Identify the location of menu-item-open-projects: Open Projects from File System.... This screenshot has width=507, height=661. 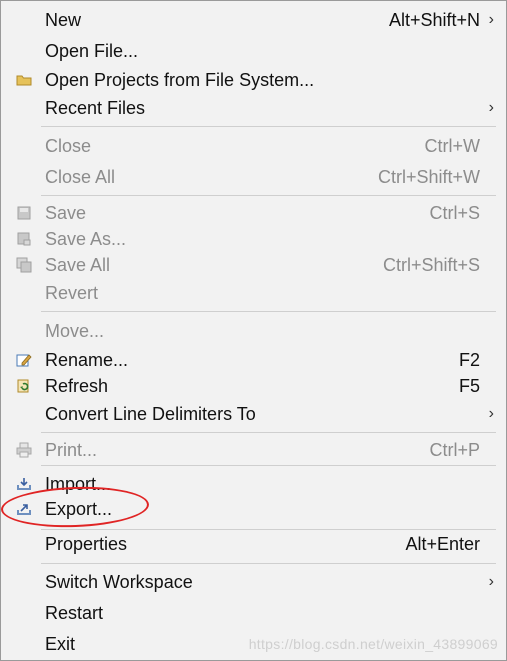
(253, 80).